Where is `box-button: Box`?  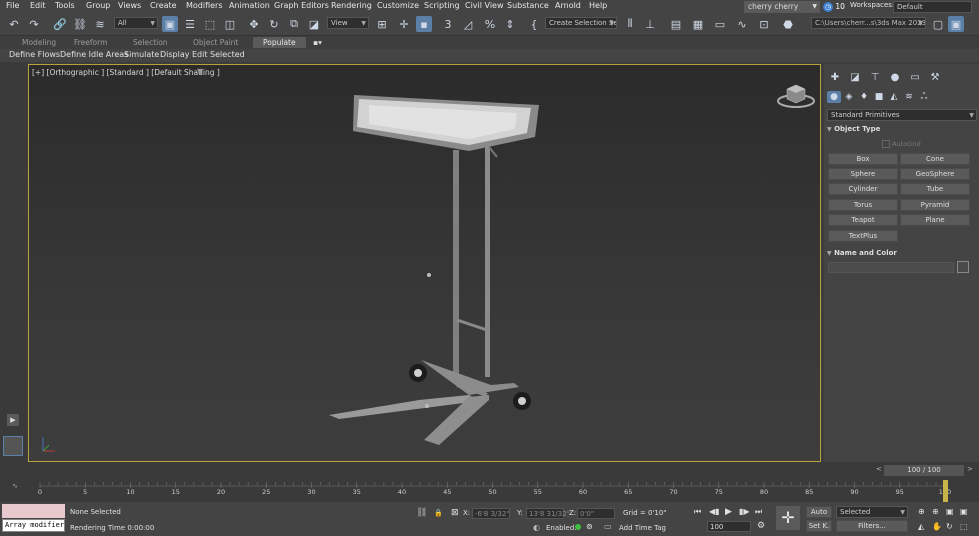 box-button: Box is located at coordinates (863, 159).